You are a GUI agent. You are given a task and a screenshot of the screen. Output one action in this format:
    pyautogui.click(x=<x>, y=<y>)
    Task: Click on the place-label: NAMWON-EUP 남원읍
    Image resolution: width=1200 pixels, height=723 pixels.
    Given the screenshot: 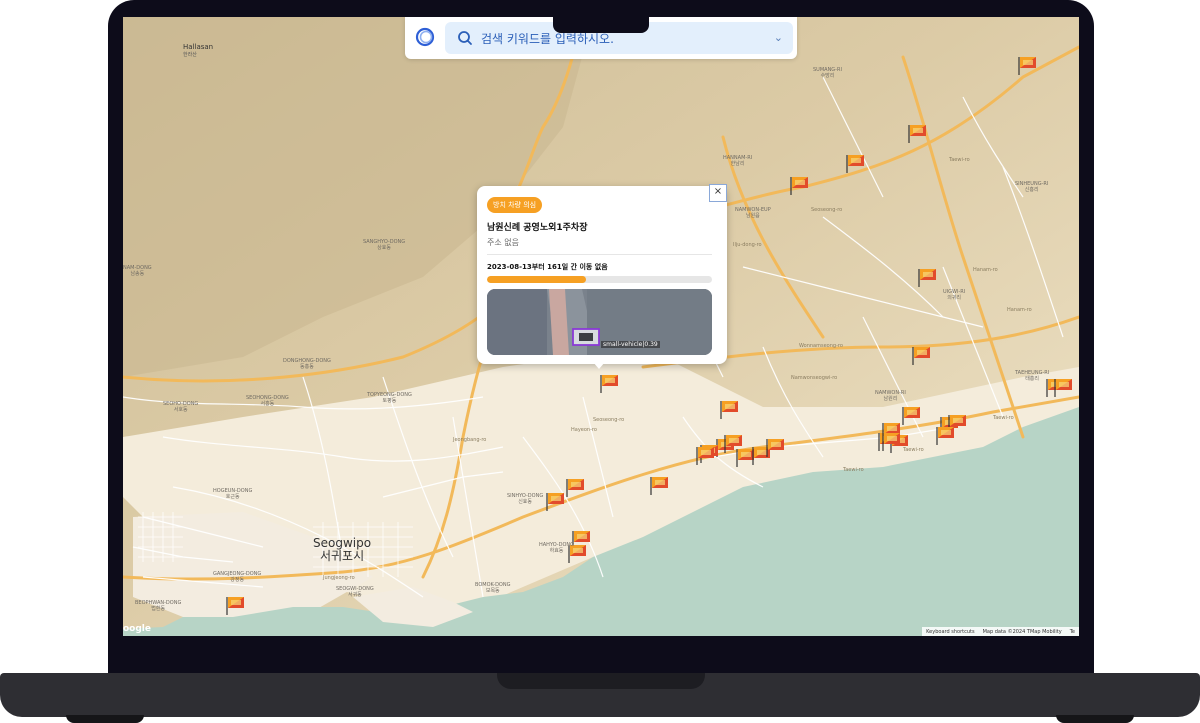 What is the action you would take?
    pyautogui.click(x=753, y=213)
    